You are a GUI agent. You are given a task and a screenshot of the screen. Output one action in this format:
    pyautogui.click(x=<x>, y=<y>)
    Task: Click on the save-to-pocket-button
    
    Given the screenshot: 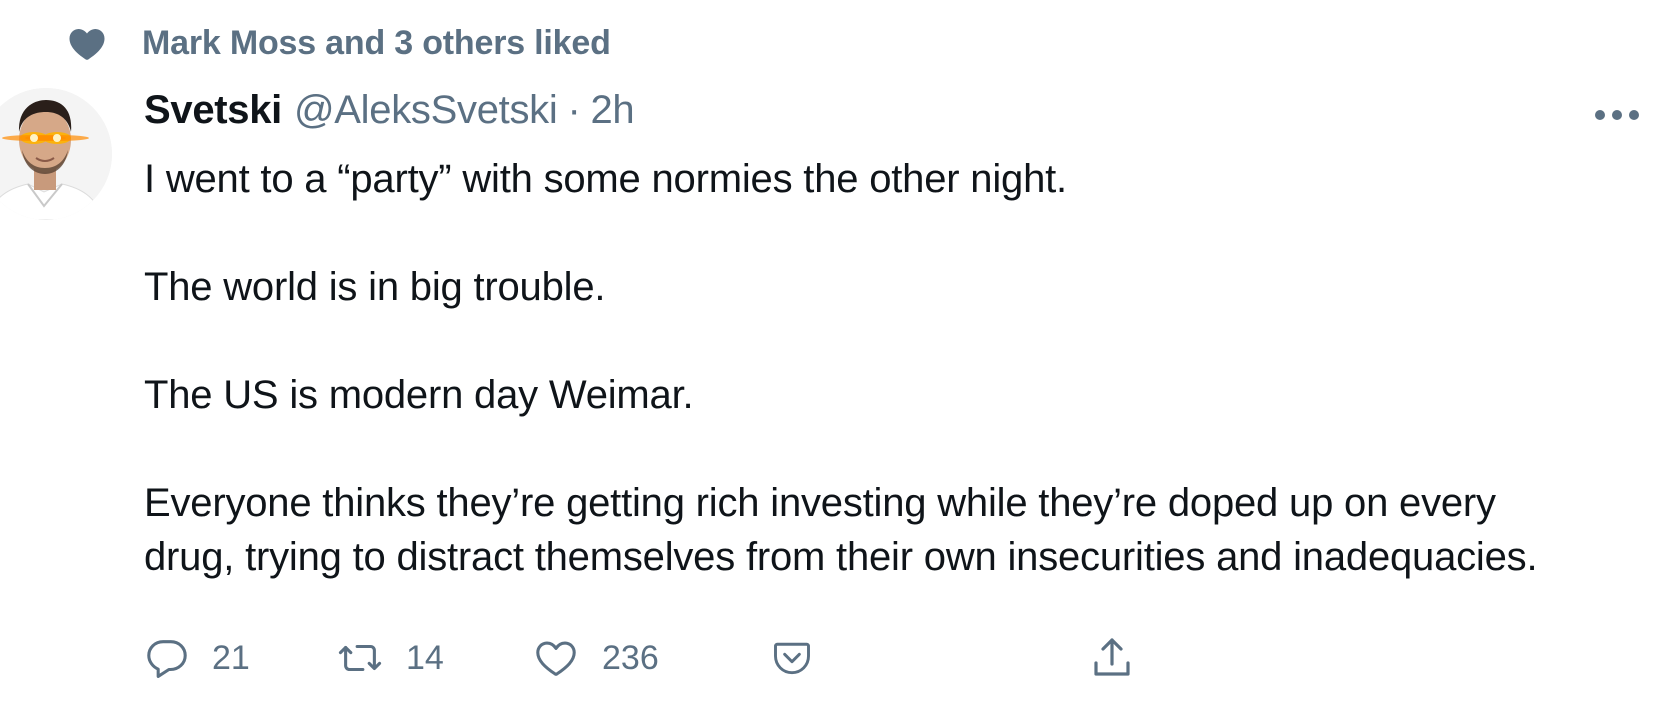 What is the action you would take?
    pyautogui.click(x=792, y=658)
    